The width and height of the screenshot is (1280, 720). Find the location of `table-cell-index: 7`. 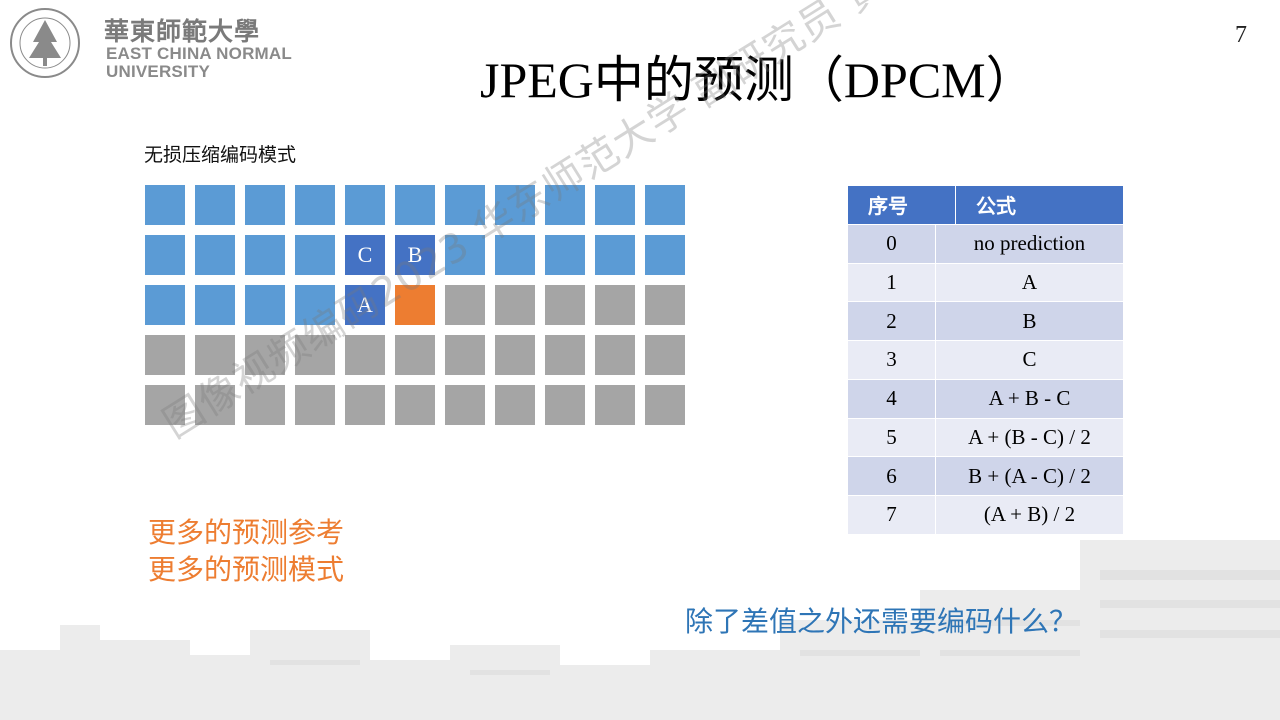

table-cell-index: 7 is located at coordinates (892, 515).